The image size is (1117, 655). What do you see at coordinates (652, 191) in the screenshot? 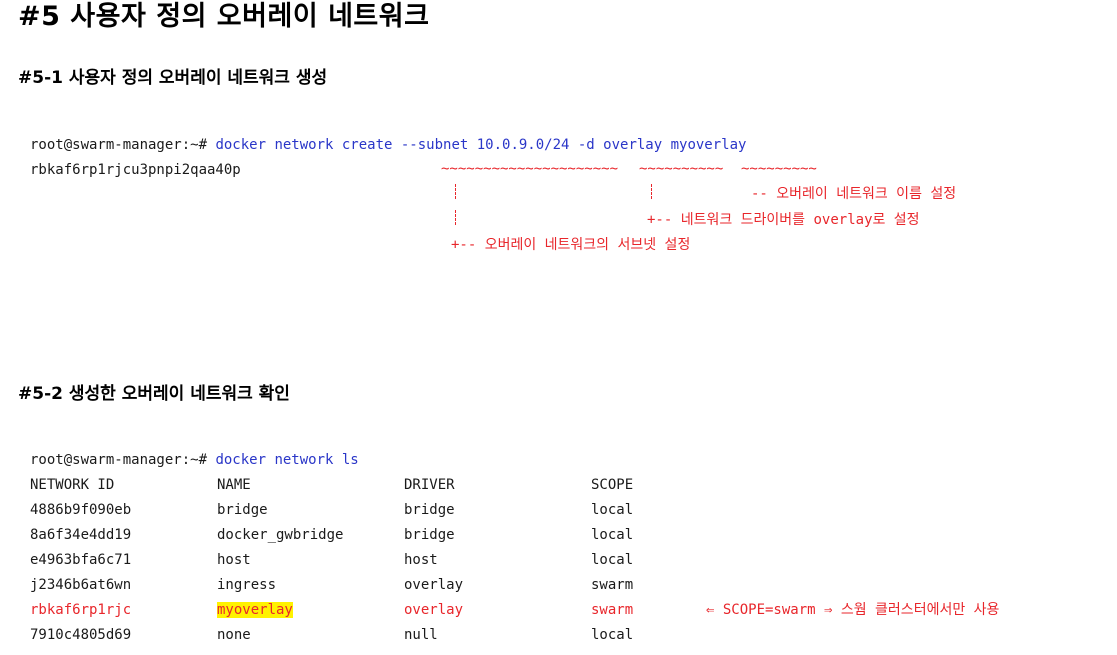
I see `driver-connector` at bounding box center [652, 191].